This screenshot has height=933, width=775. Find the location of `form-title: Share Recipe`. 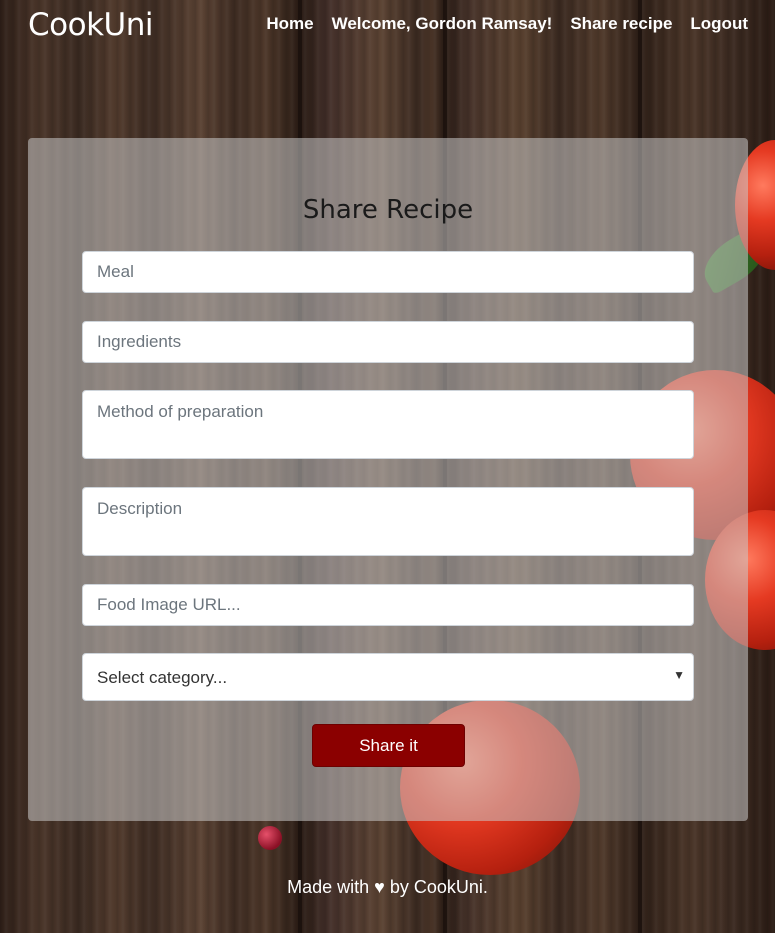

form-title: Share Recipe is located at coordinates (388, 210).